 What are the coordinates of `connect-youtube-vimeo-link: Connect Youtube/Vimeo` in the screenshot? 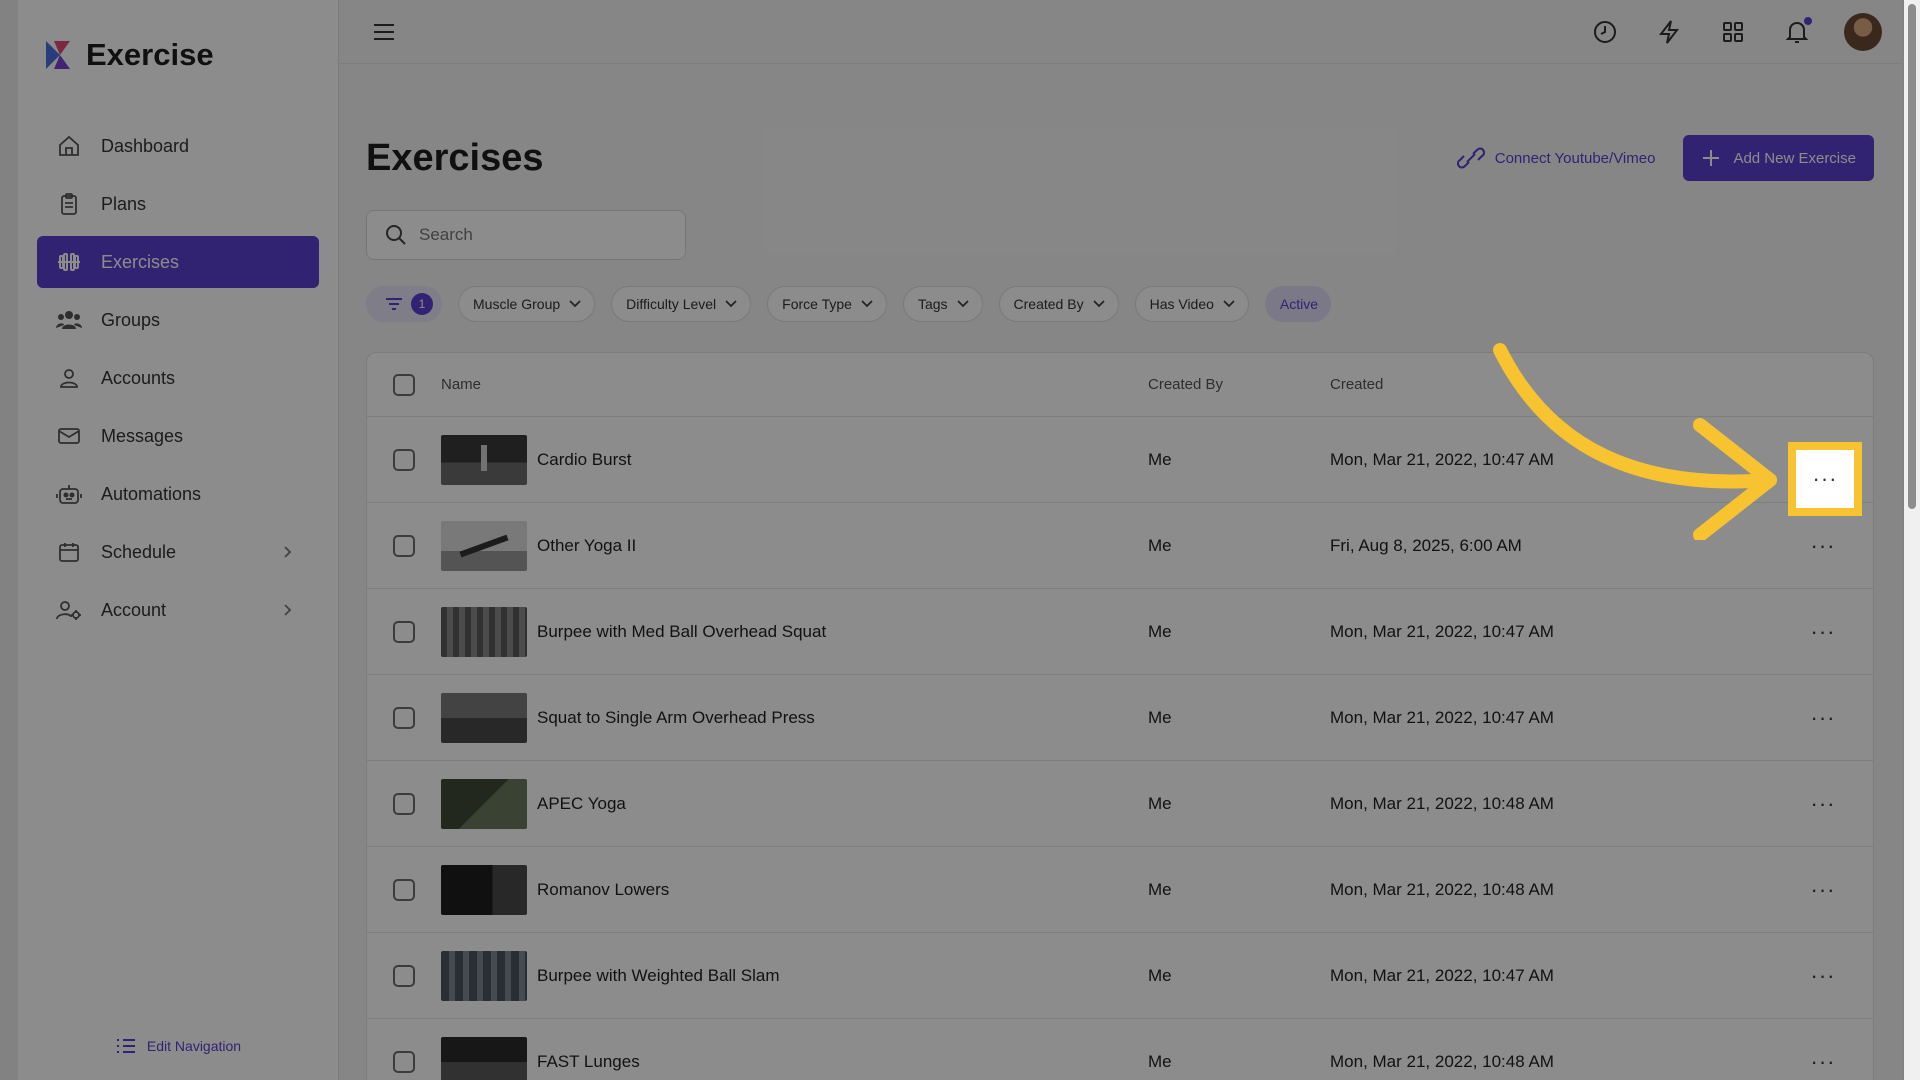 It's located at (1556, 158).